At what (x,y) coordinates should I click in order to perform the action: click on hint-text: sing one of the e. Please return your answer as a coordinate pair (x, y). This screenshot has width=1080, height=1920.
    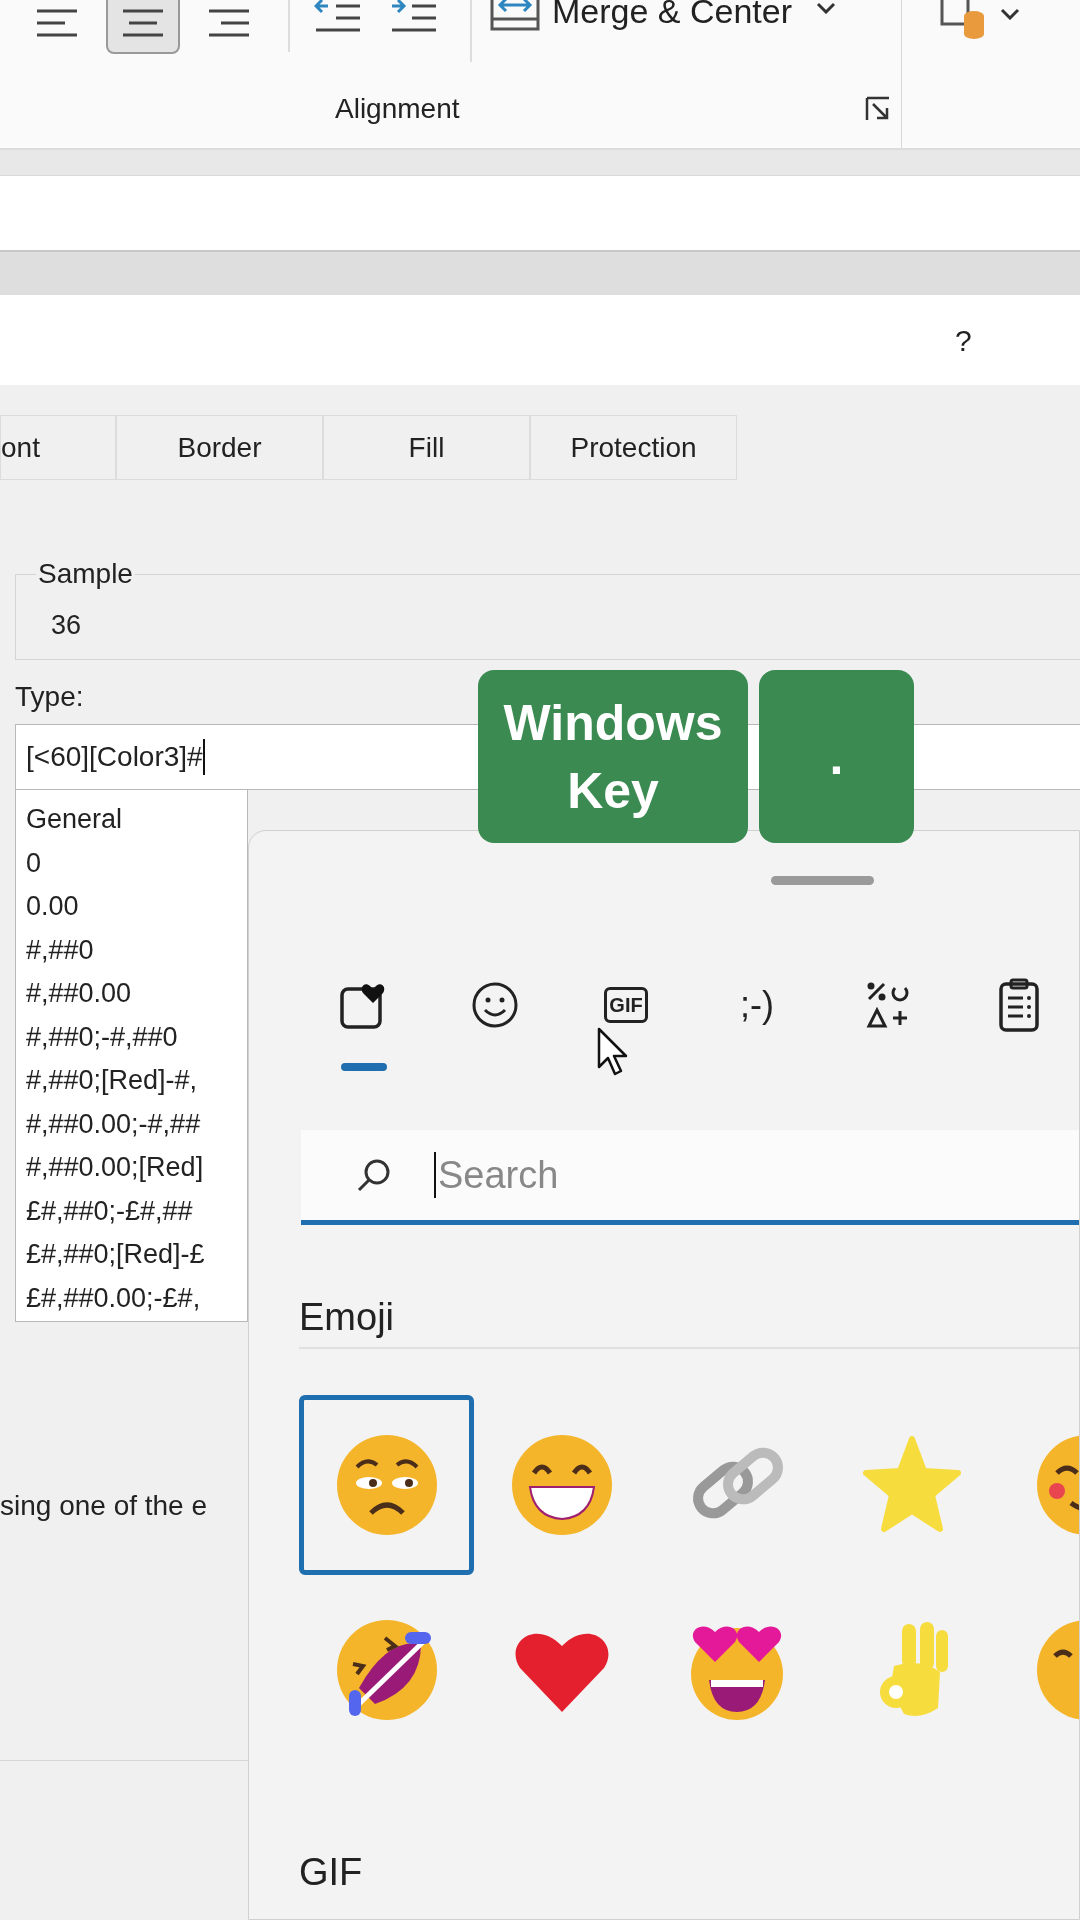
    Looking at the image, I should click on (104, 1506).